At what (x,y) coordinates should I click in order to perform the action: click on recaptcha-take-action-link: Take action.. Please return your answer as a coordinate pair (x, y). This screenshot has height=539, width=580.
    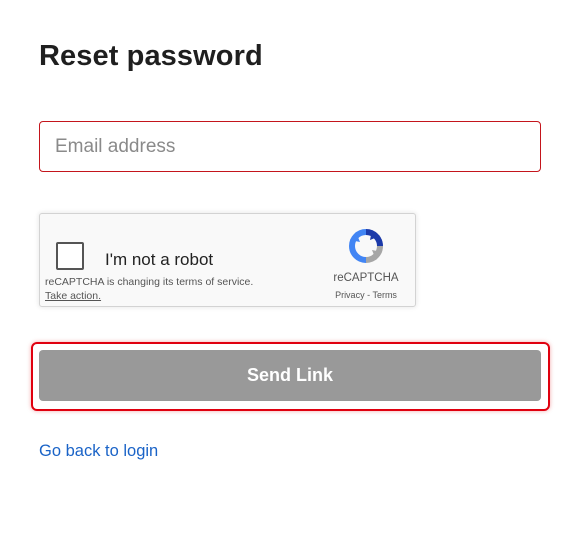
    Looking at the image, I should click on (73, 296).